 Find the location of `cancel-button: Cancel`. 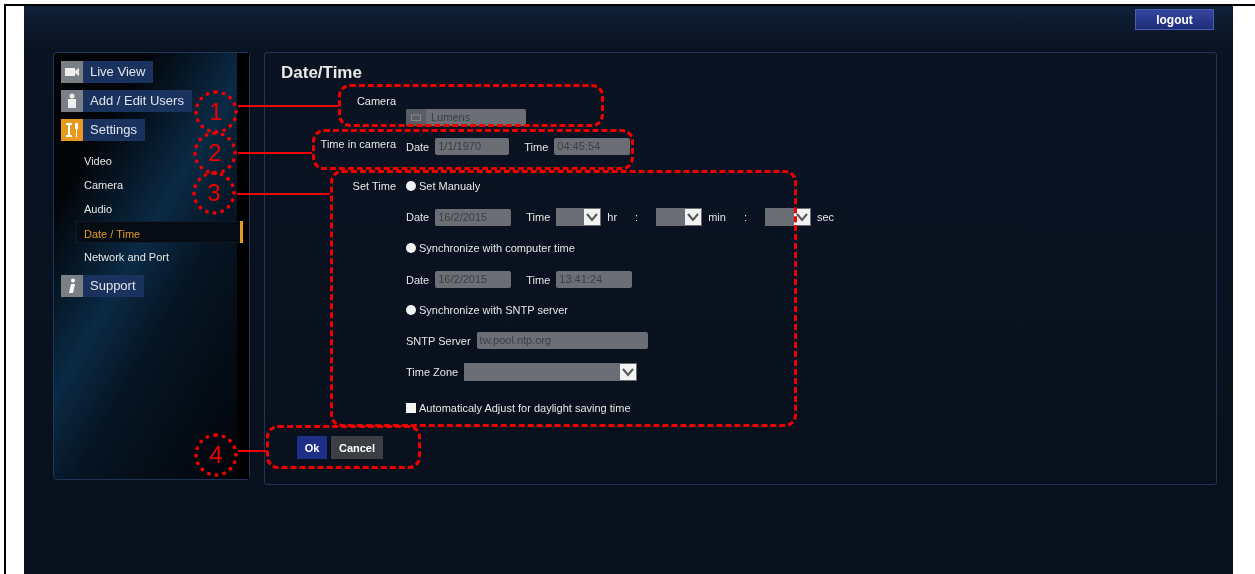

cancel-button: Cancel is located at coordinates (357, 447).